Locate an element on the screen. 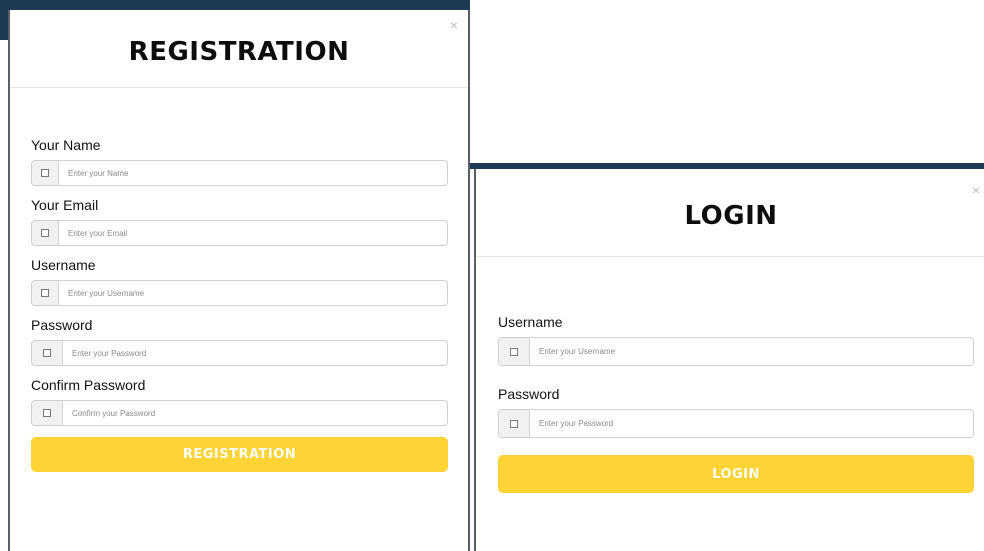 The width and height of the screenshot is (984, 551). name-input is located at coordinates (253, 173).